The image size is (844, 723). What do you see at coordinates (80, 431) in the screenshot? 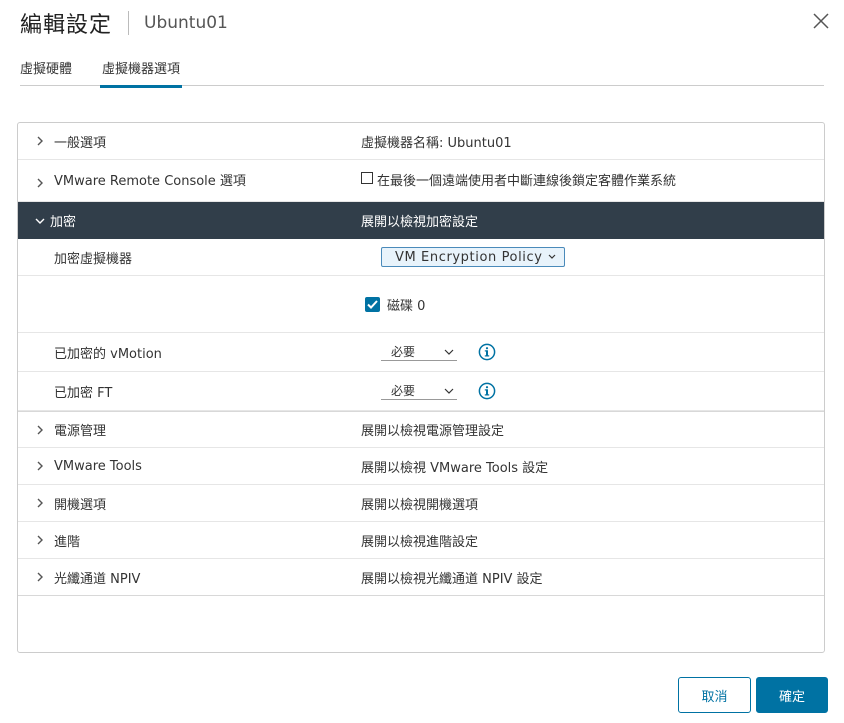
I see `row-label: 電源管理` at bounding box center [80, 431].